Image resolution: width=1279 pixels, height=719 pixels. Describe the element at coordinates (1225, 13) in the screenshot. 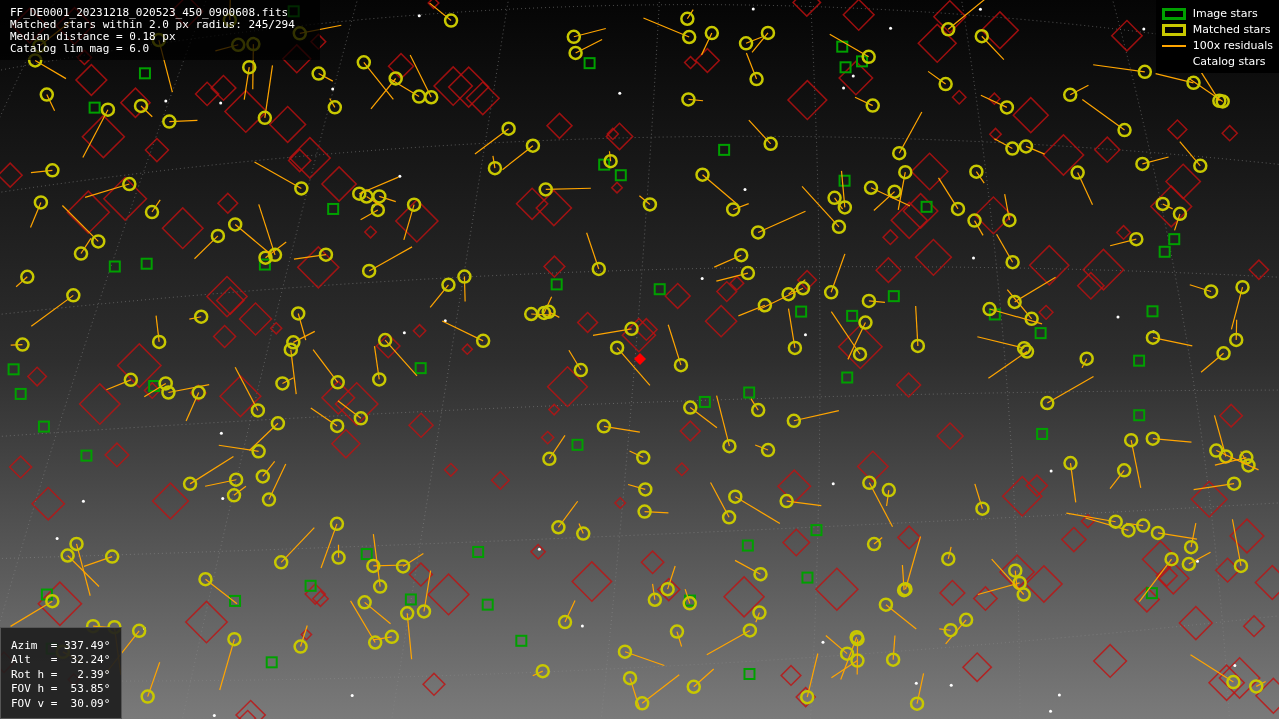

I see `legend-label: Image stars` at that location.